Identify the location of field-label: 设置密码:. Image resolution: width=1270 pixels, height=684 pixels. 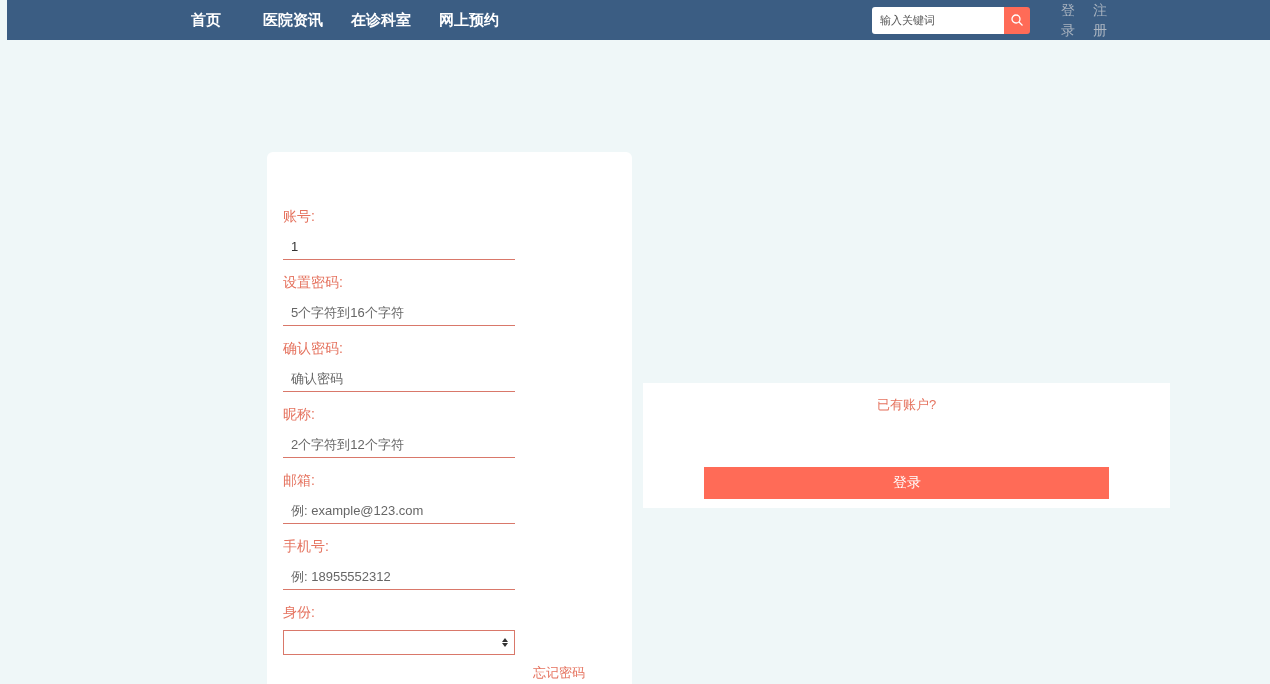
(313, 282).